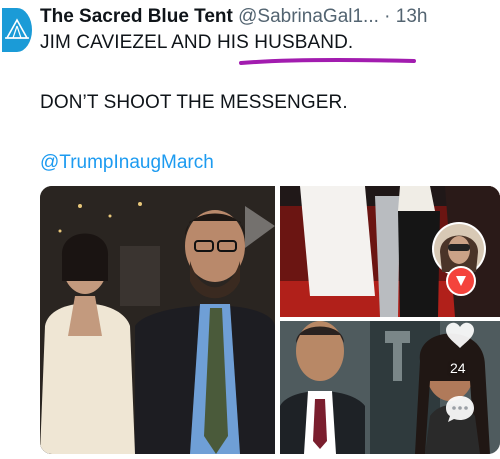 The width and height of the screenshot is (500, 459). Describe the element at coordinates (390, 251) in the screenshot. I see `media-photo-red-carpet` at that location.